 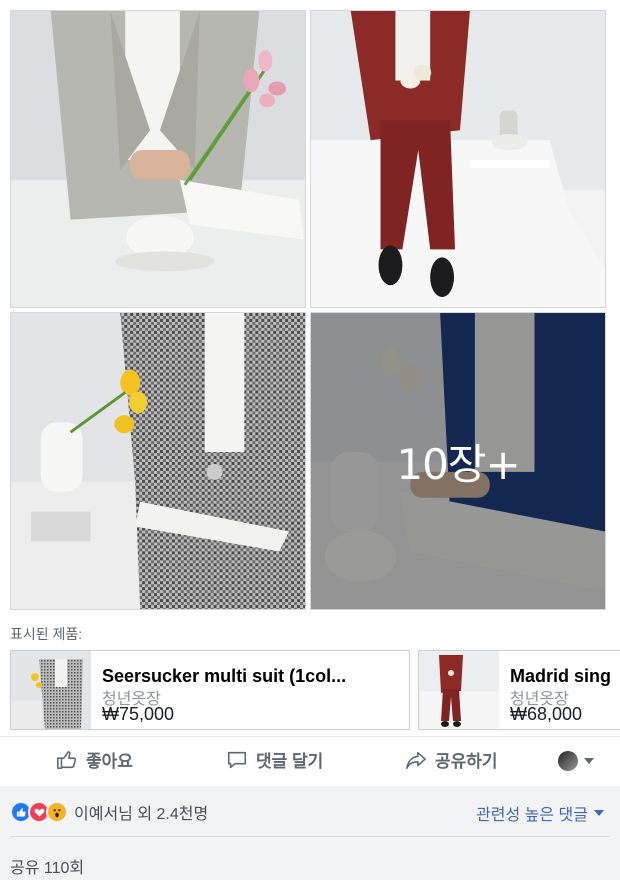 I want to click on product-card: Madrid sing 청년옷장 ₩68,000, so click(x=519, y=690).